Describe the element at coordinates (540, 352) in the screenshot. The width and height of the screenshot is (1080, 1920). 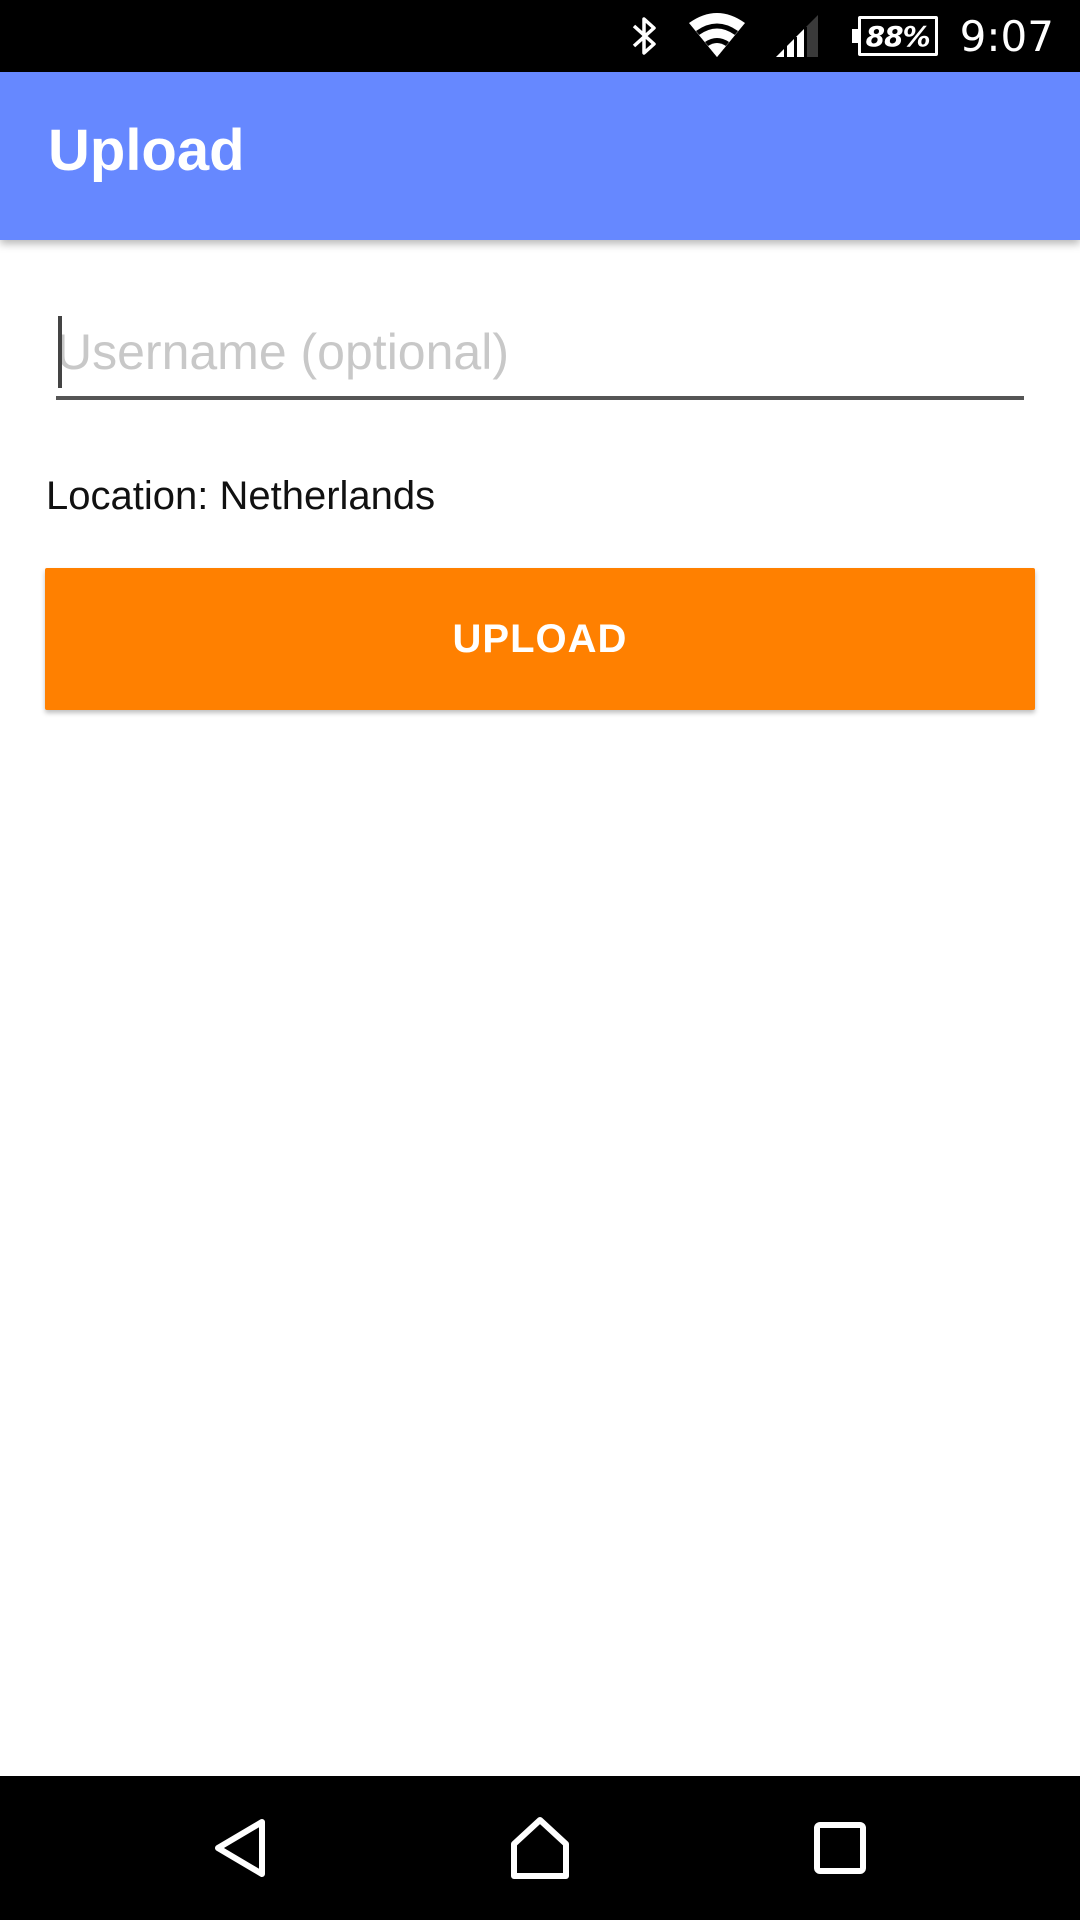
I see `username-input` at that location.